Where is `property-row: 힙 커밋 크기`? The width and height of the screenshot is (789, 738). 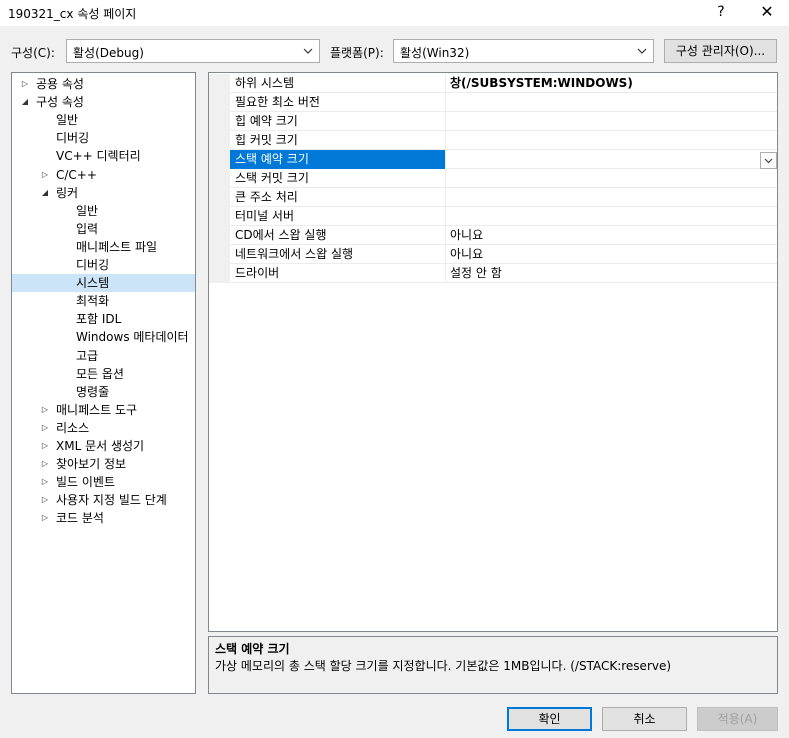
property-row: 힙 커밋 크기 is located at coordinates (493, 140).